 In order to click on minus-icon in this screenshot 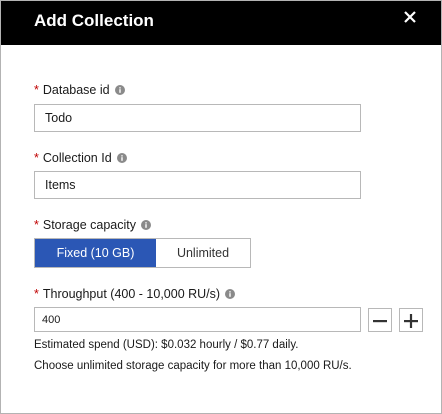, I will do `click(380, 321)`.